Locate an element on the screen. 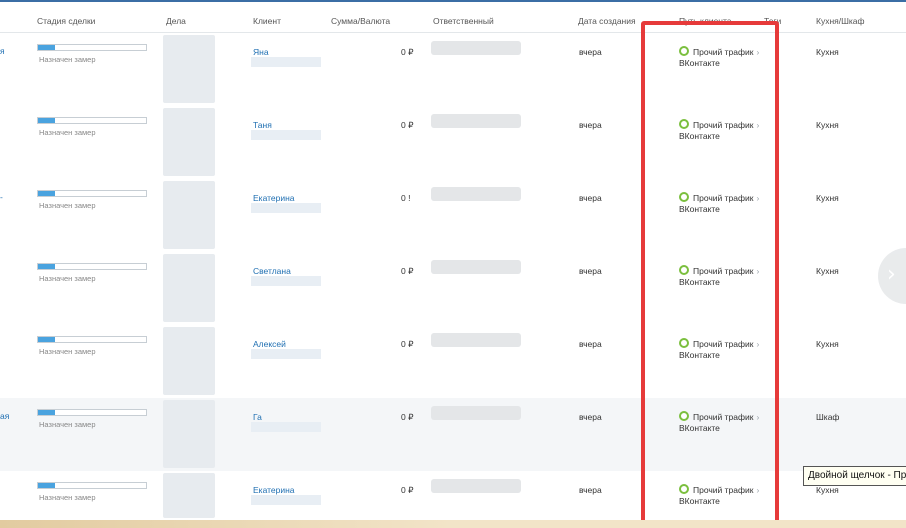  client-link: Алексей is located at coordinates (269, 344).